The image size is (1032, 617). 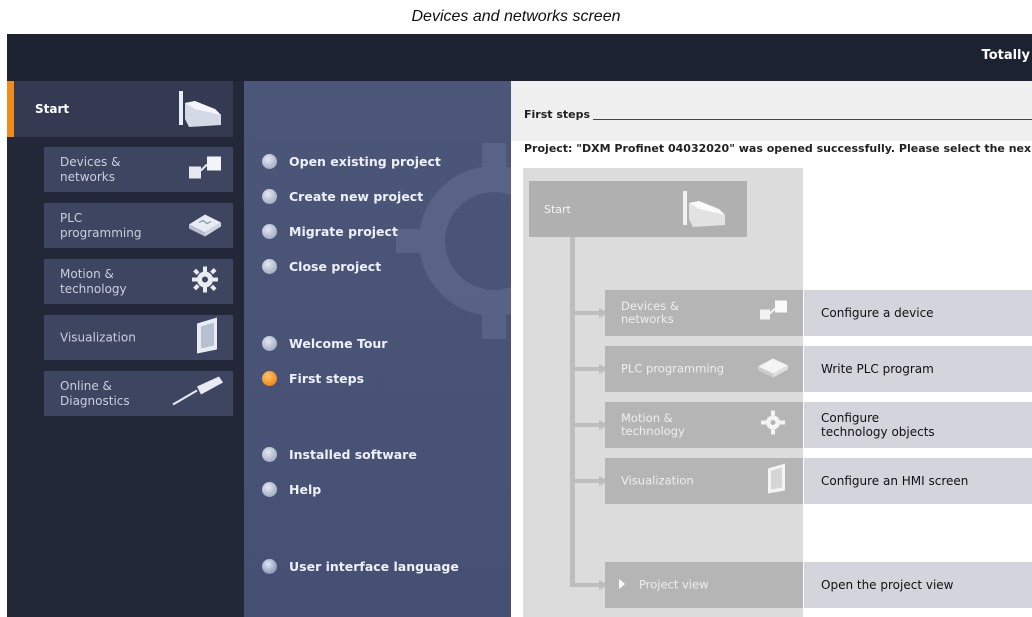 What do you see at coordinates (338, 343) in the screenshot?
I see `action-label: Welcome Tour` at bounding box center [338, 343].